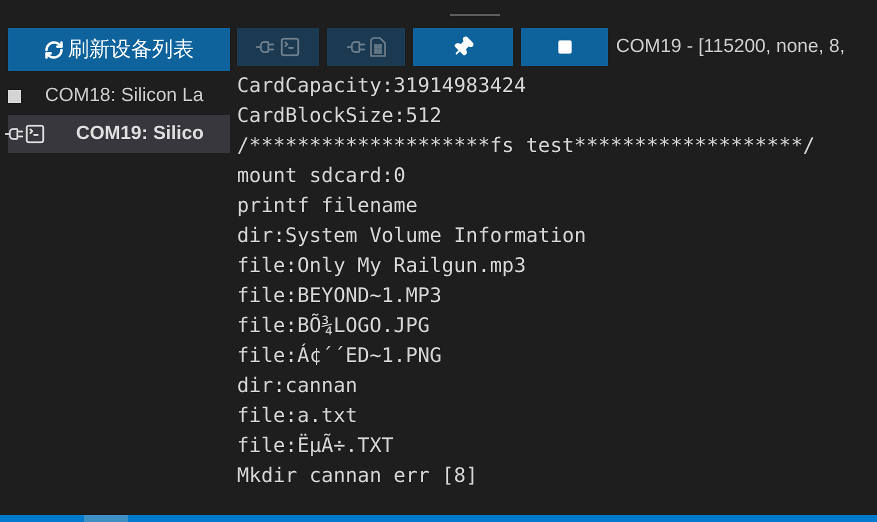 This screenshot has height=522, width=877. What do you see at coordinates (411, 235) in the screenshot?
I see `output-line: dir:System Volume Information` at bounding box center [411, 235].